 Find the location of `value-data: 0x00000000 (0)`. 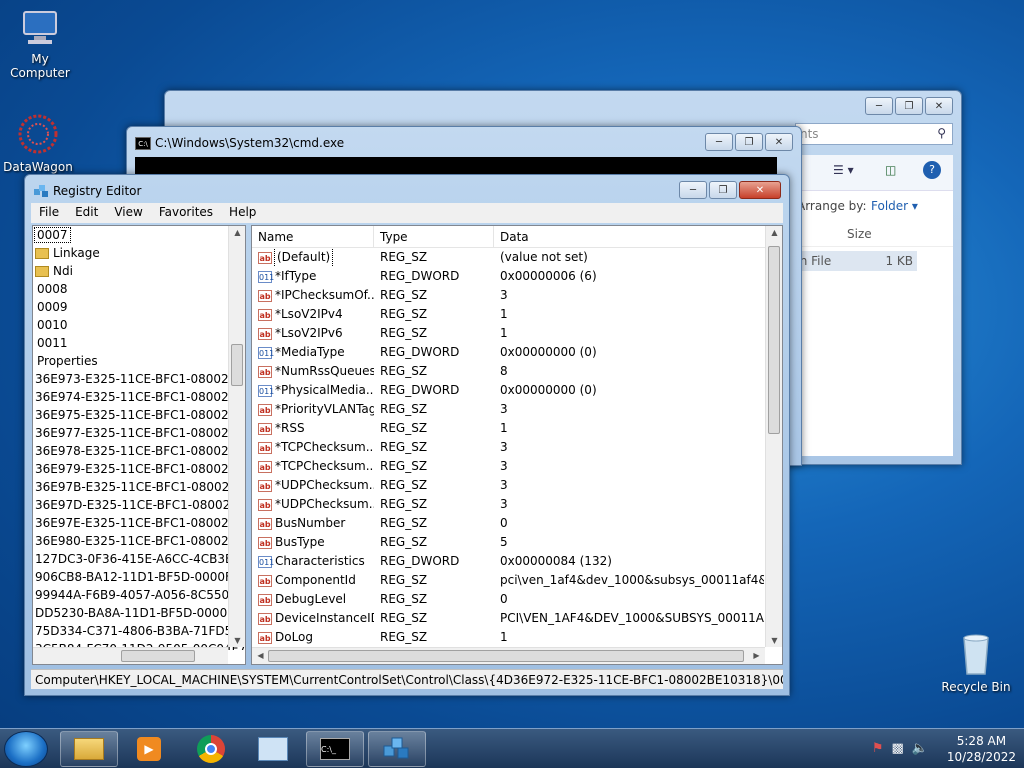

value-data: 0x00000000 (0) is located at coordinates (548, 352).